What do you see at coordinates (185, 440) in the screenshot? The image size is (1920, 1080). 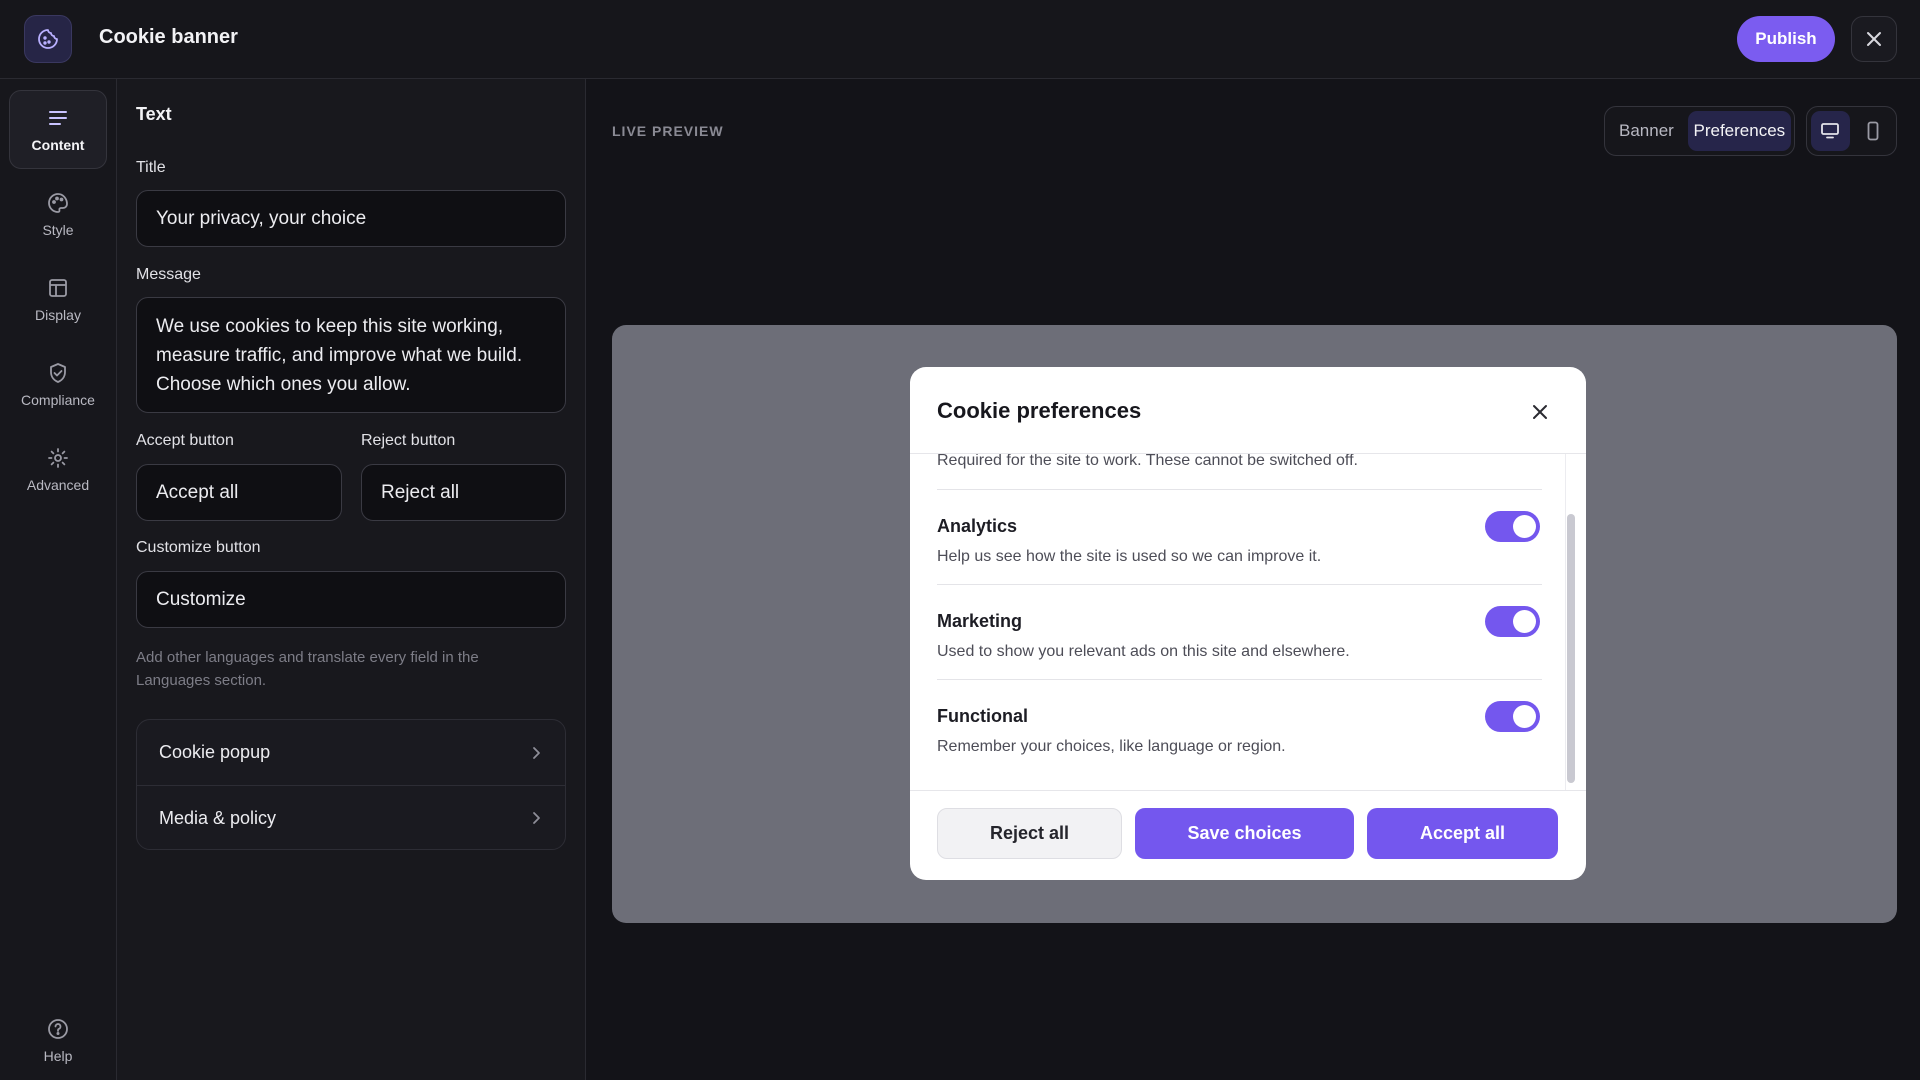 I see `accept-button-label: Accept button` at bounding box center [185, 440].